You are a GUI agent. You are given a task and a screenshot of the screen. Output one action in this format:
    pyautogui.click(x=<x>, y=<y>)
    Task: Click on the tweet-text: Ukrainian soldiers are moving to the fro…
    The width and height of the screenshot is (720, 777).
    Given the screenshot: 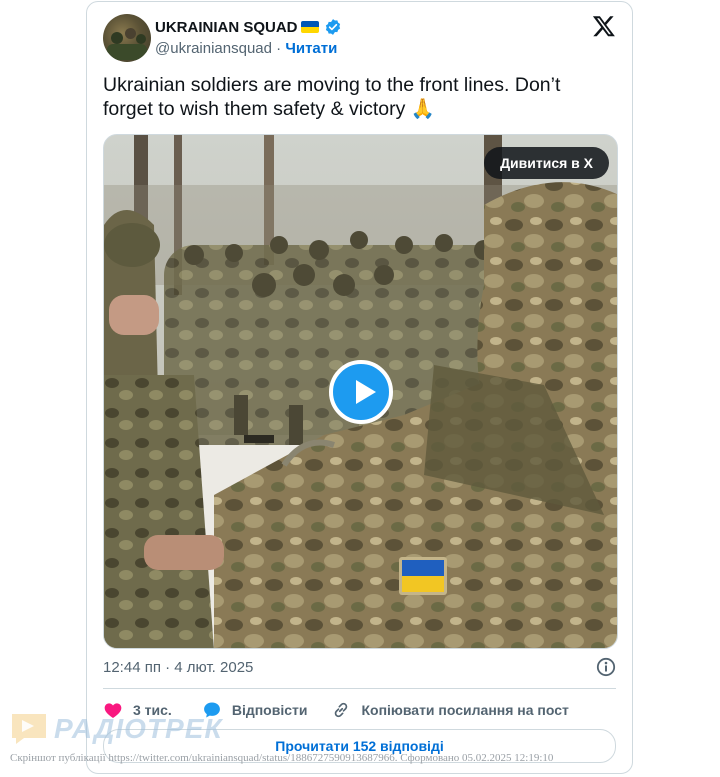 What is the action you would take?
    pyautogui.click(x=332, y=97)
    